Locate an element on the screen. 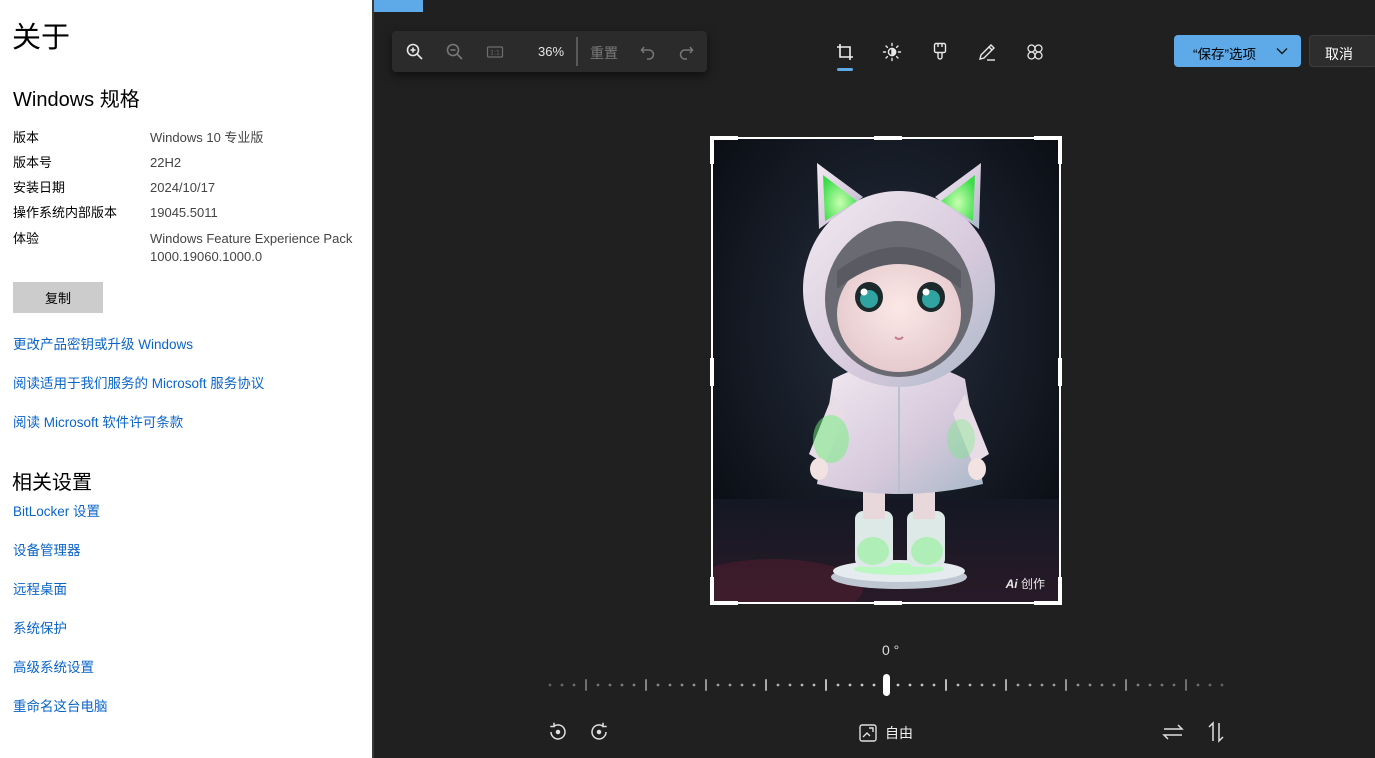 The image size is (1375, 758). rename-pc-link: 重命名这台电脑 is located at coordinates (60, 705).